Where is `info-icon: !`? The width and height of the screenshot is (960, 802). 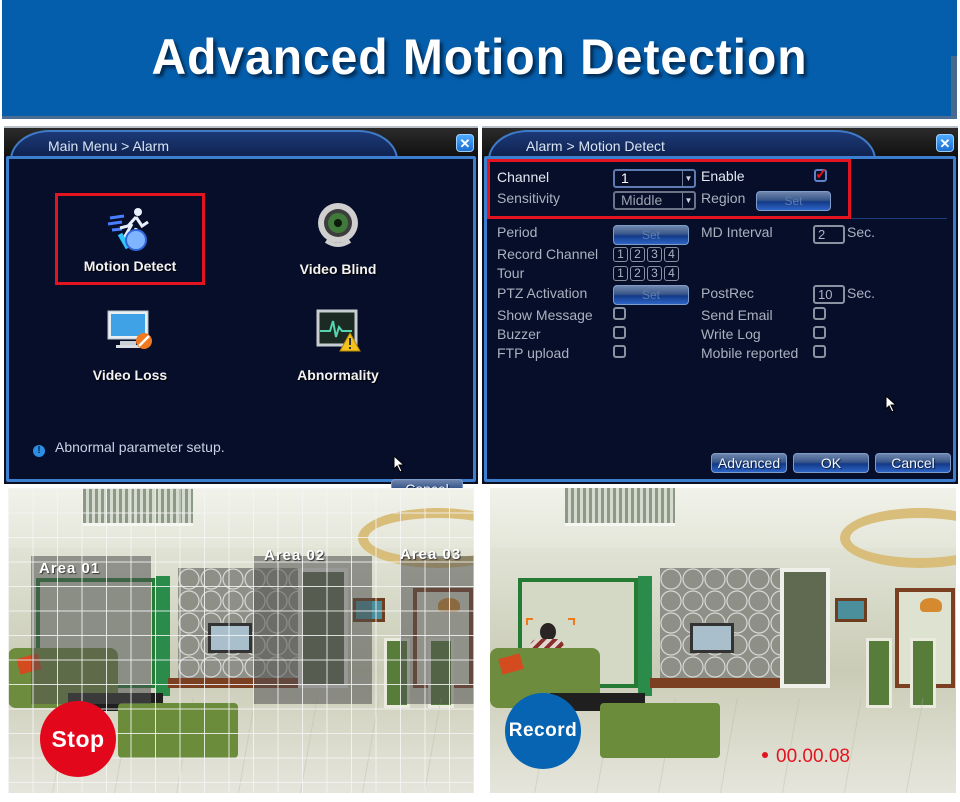 info-icon: ! is located at coordinates (39, 451).